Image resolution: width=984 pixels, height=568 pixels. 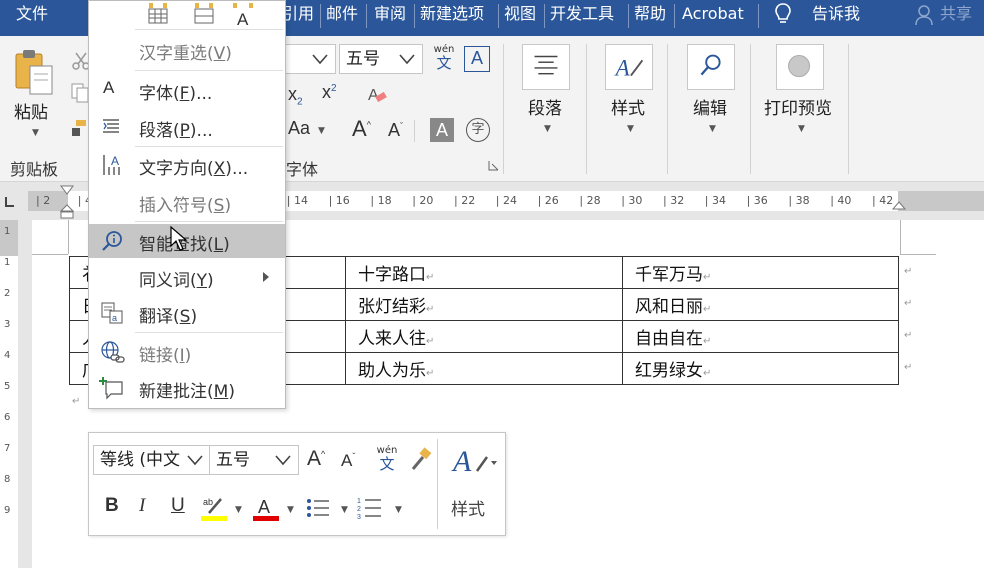 What do you see at coordinates (32, 14) in the screenshot?
I see `tab-file: 文件` at bounding box center [32, 14].